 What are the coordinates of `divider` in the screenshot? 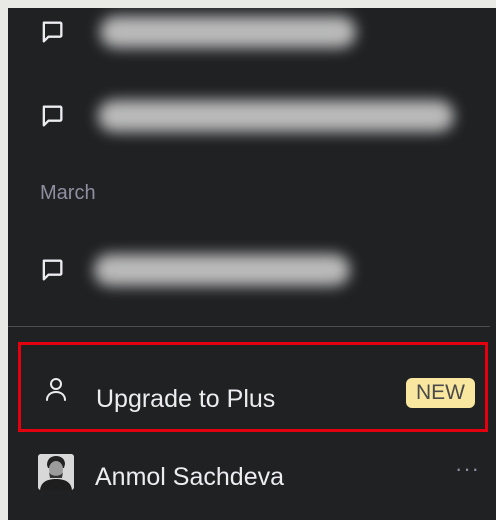 It's located at (249, 326).